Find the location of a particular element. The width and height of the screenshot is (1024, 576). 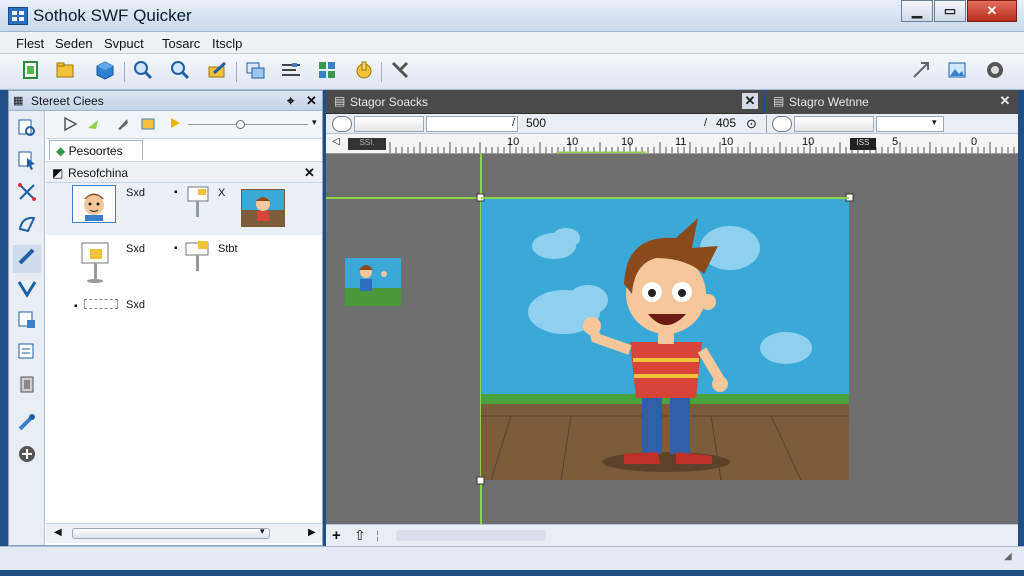

globe-icon is located at coordinates (995, 72).